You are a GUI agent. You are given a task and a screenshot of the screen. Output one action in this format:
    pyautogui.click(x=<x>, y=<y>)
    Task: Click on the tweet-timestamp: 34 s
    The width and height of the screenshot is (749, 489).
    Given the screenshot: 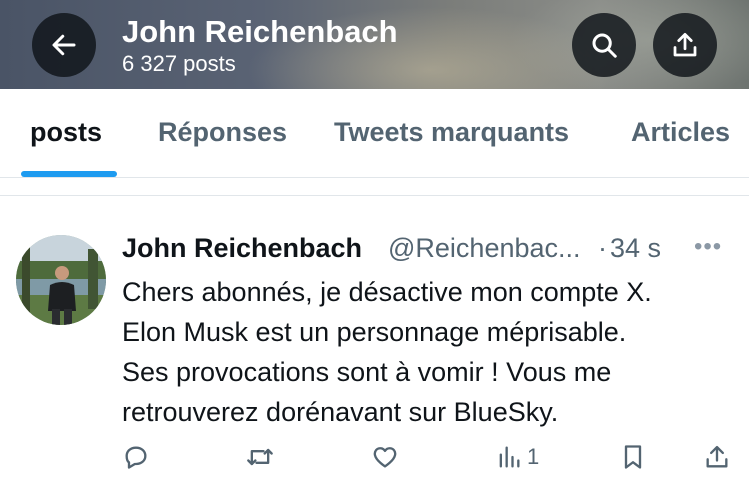 What is the action you would take?
    pyautogui.click(x=635, y=248)
    